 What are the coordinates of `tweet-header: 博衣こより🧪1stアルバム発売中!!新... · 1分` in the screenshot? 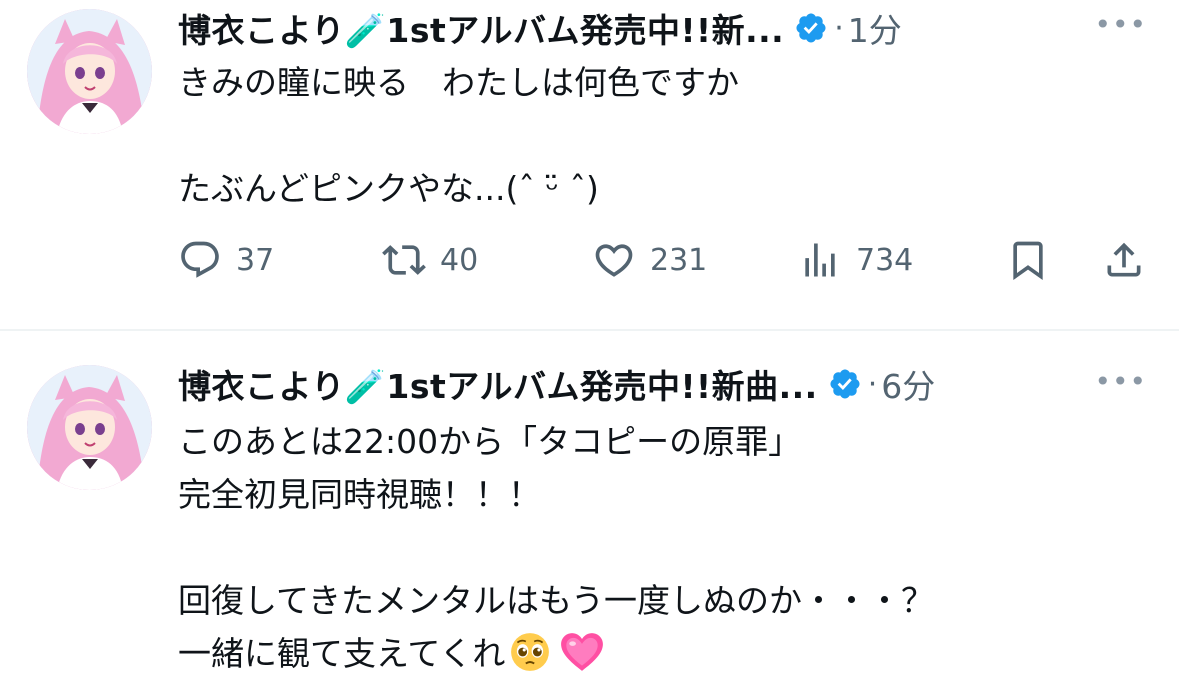 It's located at (540, 28).